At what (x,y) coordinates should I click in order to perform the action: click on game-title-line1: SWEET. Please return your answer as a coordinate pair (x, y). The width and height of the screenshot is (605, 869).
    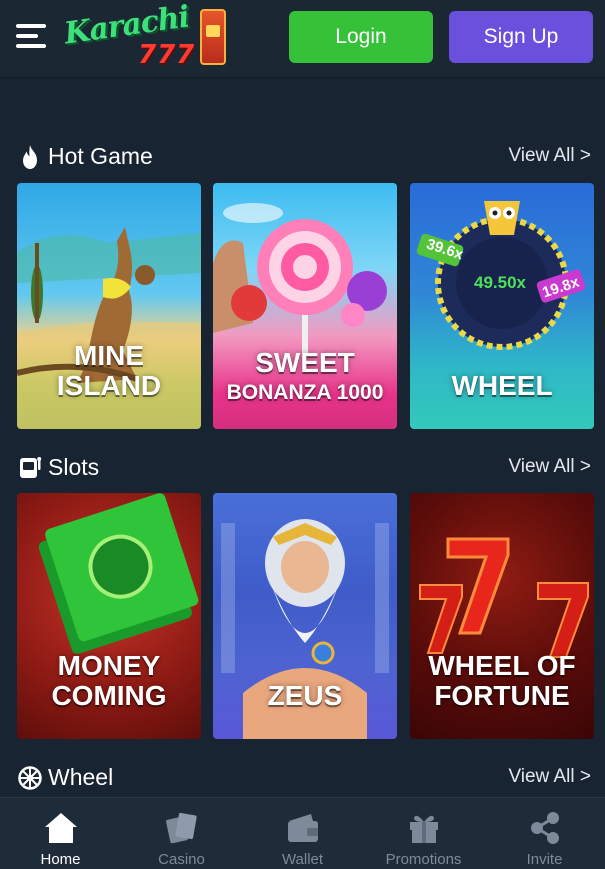
    Looking at the image, I should click on (305, 362).